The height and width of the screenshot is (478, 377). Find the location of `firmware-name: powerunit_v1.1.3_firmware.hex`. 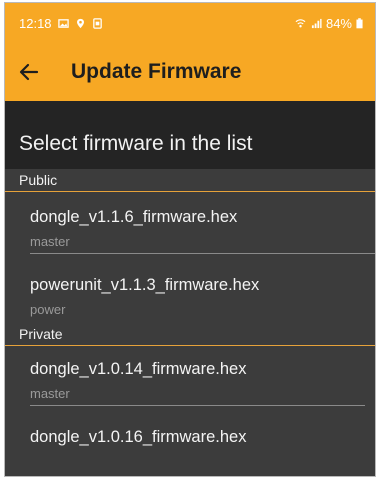

firmware-name: powerunit_v1.1.3_firmware.hex is located at coordinates (145, 285).